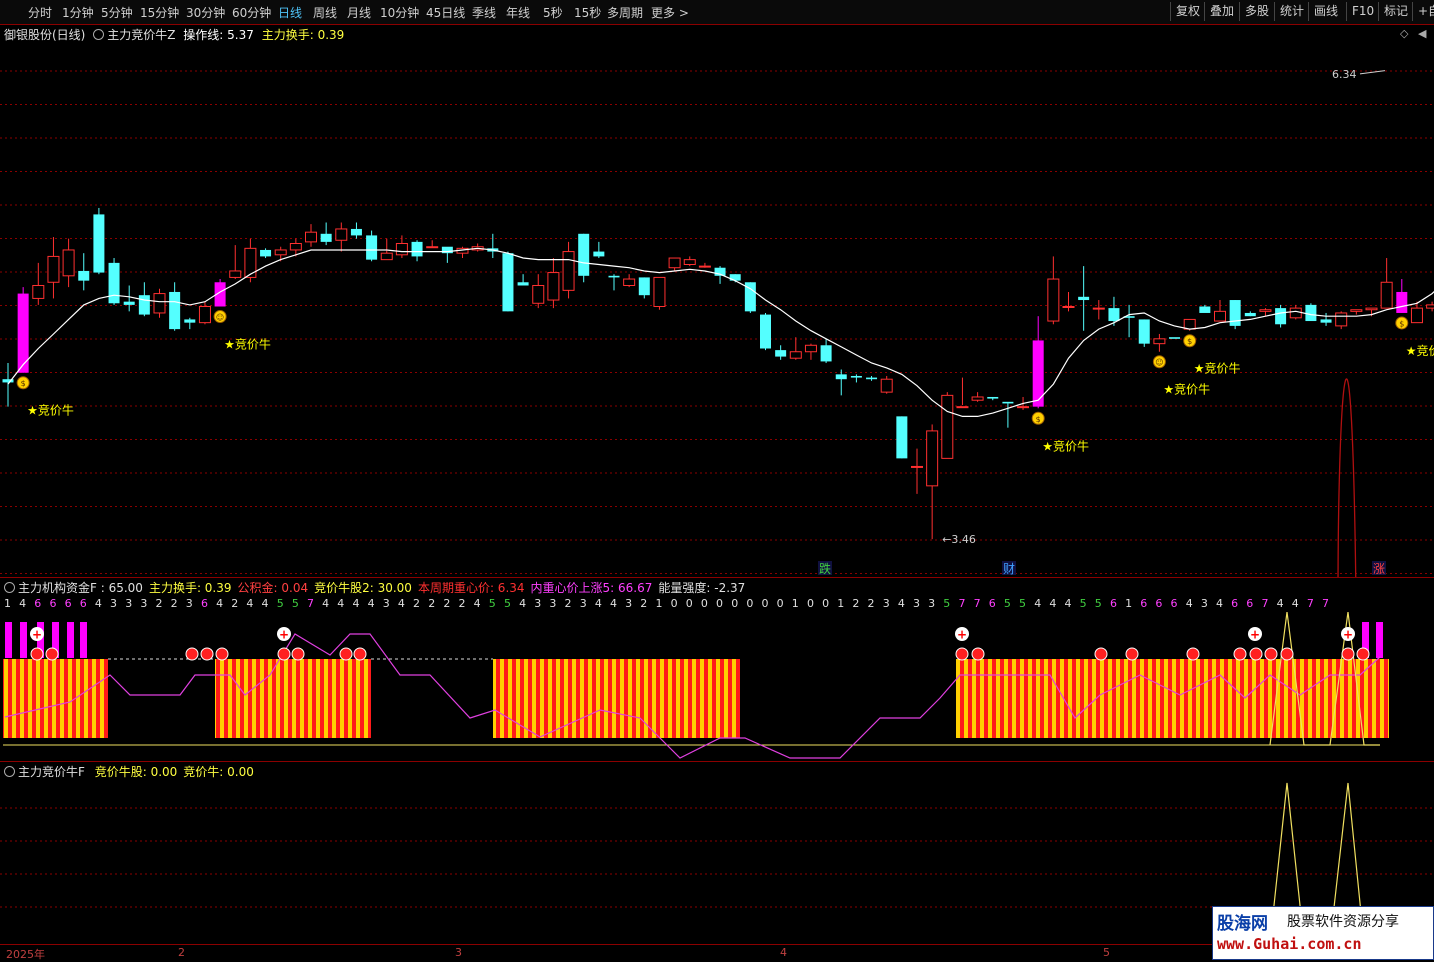  What do you see at coordinates (363, 588) in the screenshot?
I see `sub1-item-3: 竞价牛股2: 30.00` at bounding box center [363, 588].